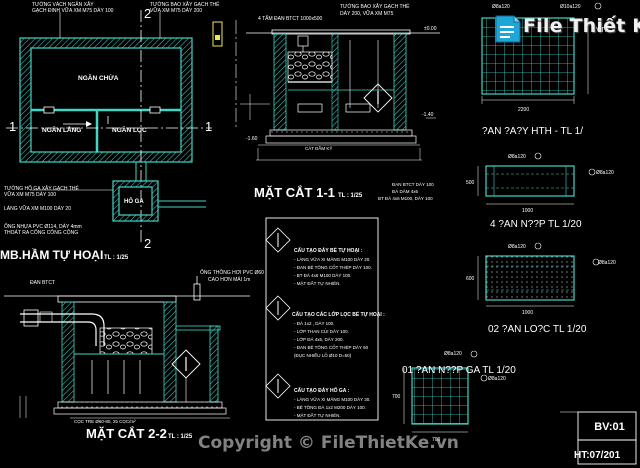  What do you see at coordinates (134, 201) in the screenshot?
I see `plan-room-hoga: HỐ GA` at bounding box center [134, 201].